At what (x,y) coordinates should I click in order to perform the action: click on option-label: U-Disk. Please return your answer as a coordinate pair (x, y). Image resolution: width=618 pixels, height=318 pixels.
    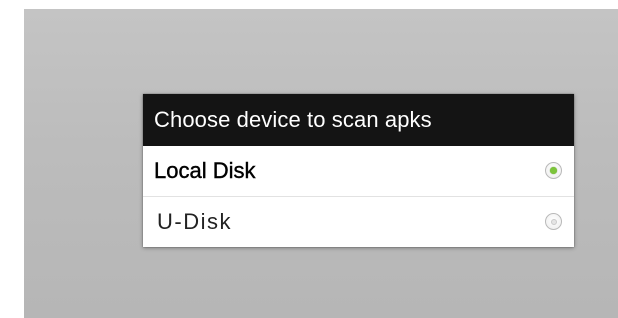
    Looking at the image, I should click on (194, 221).